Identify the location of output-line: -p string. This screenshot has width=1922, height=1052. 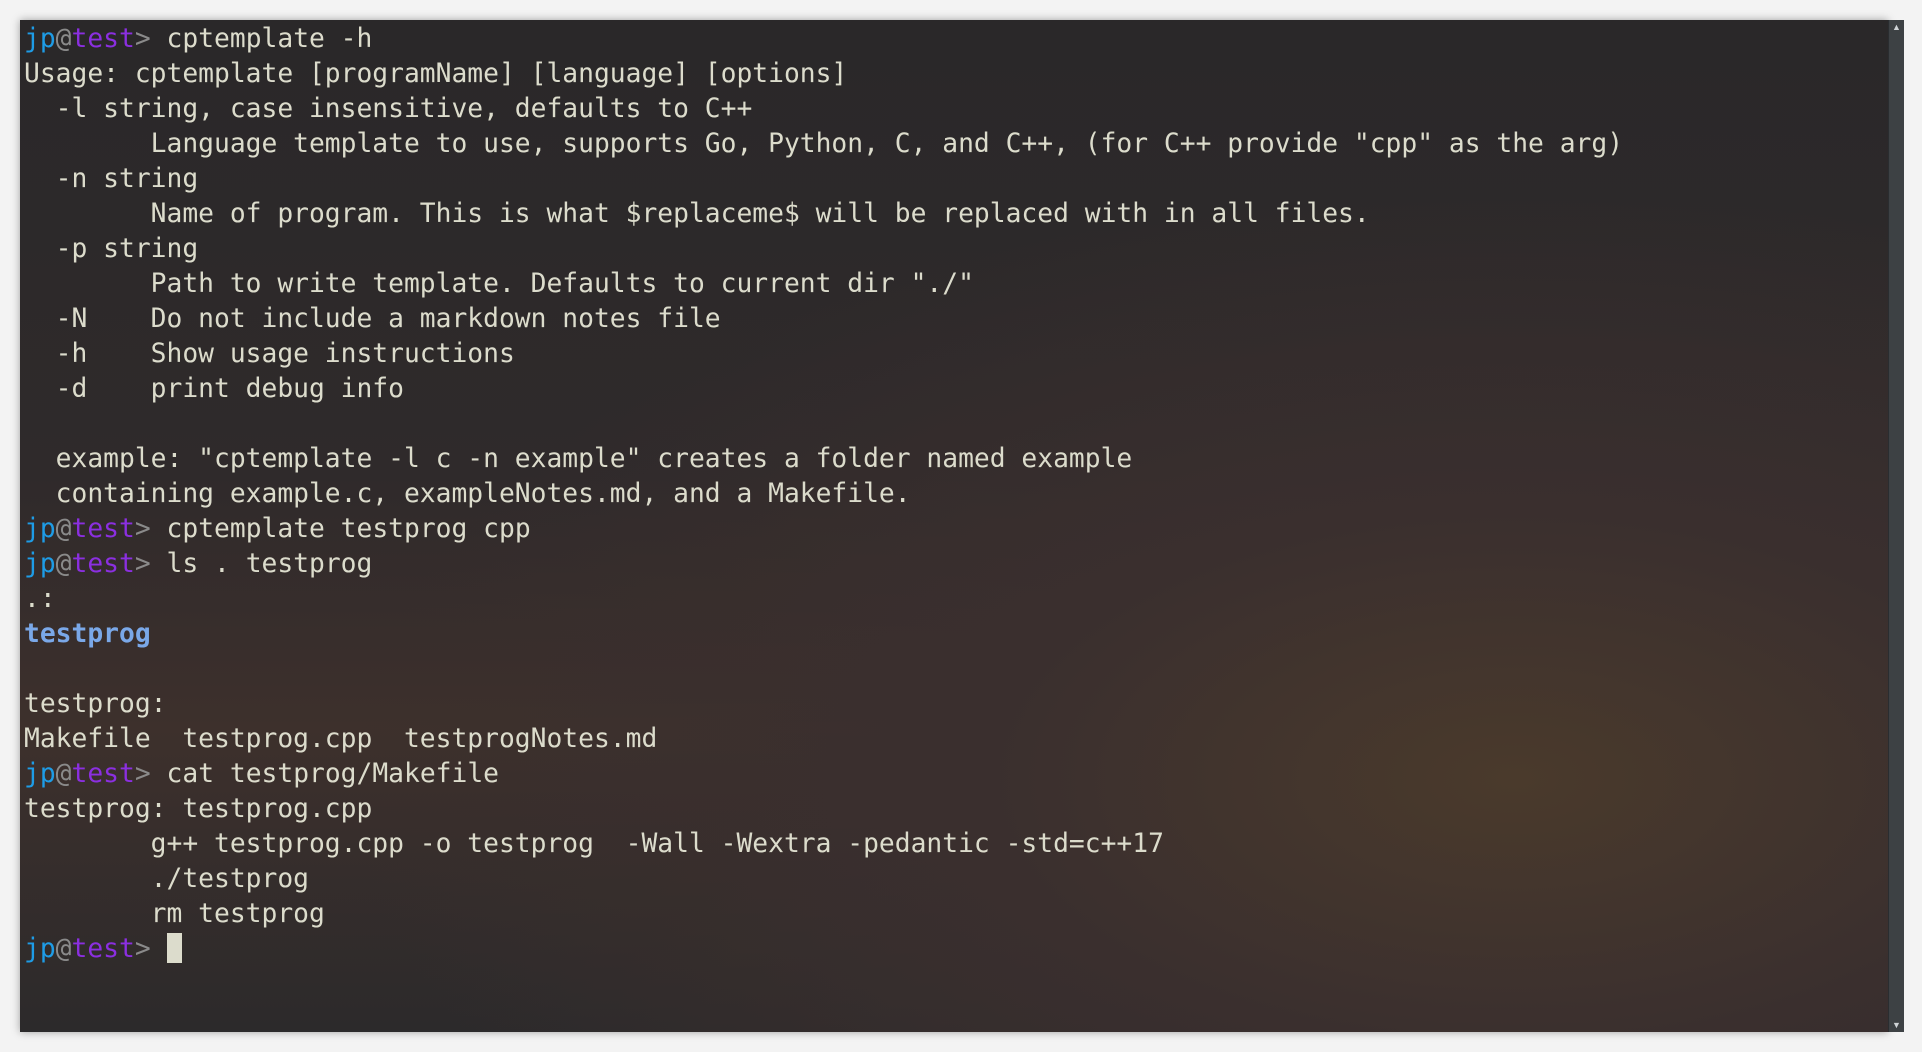
(823, 249).